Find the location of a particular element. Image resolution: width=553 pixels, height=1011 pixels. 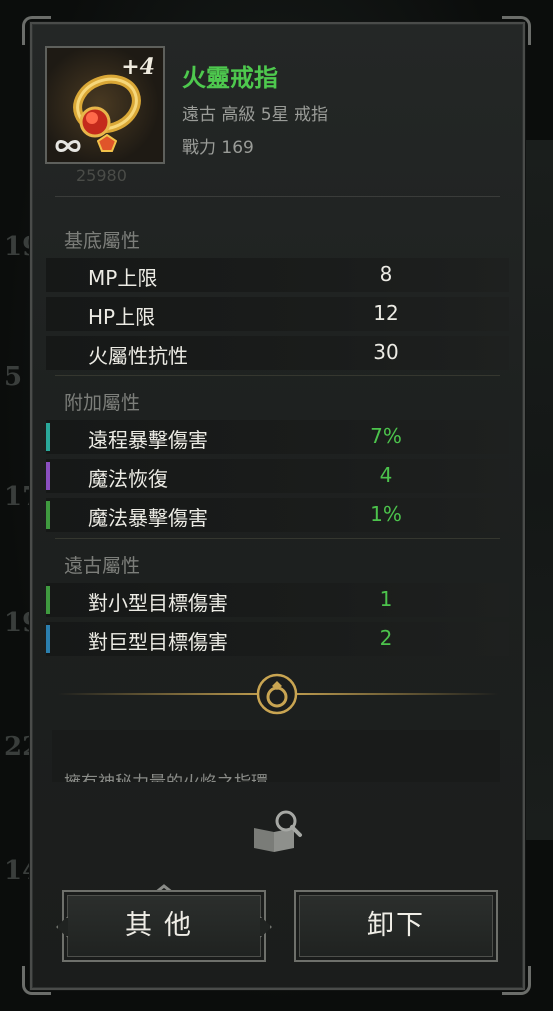

infinity-icon is located at coordinates (68, 146).